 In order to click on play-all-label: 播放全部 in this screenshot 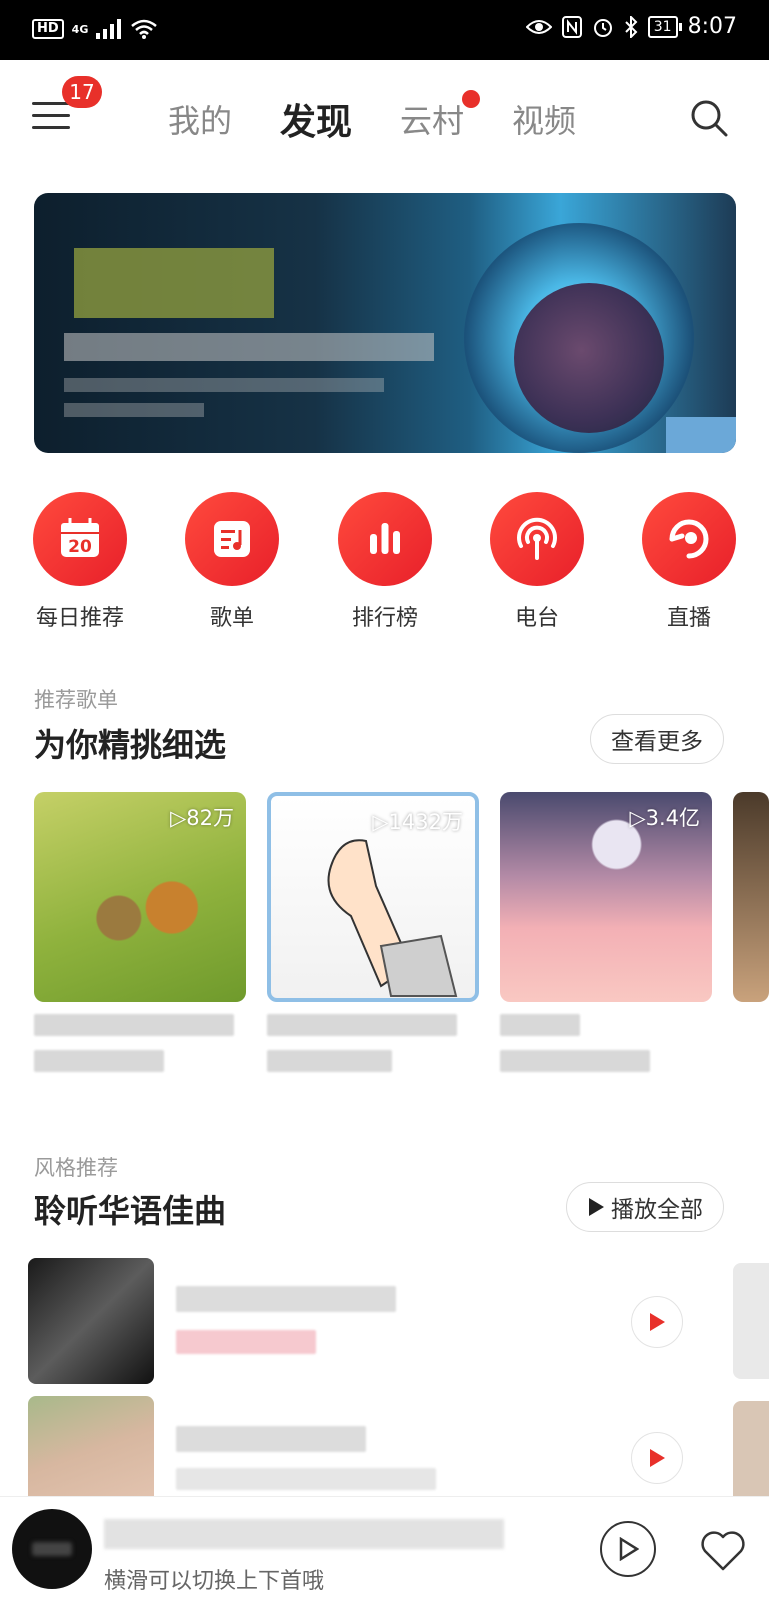, I will do `click(657, 1210)`.